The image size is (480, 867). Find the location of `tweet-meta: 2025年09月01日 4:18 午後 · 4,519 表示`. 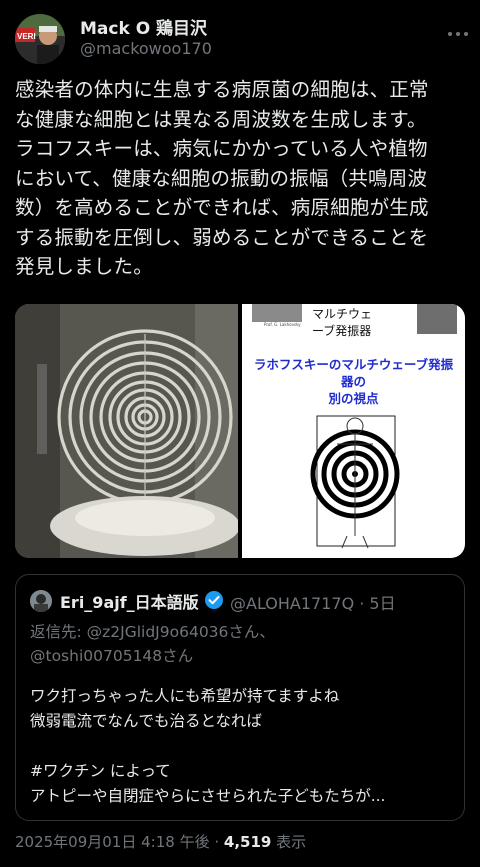

tweet-meta: 2025年09月01日 4:18 午後 · 4,519 表示 is located at coordinates (160, 841).